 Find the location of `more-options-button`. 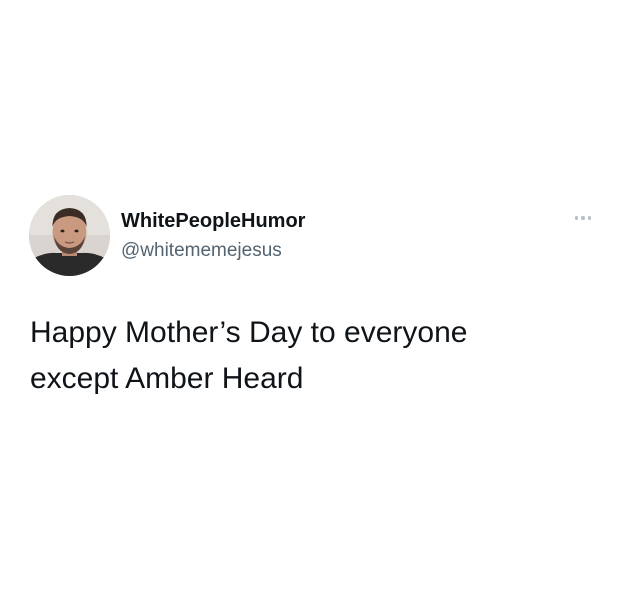

more-options-button is located at coordinates (583, 218).